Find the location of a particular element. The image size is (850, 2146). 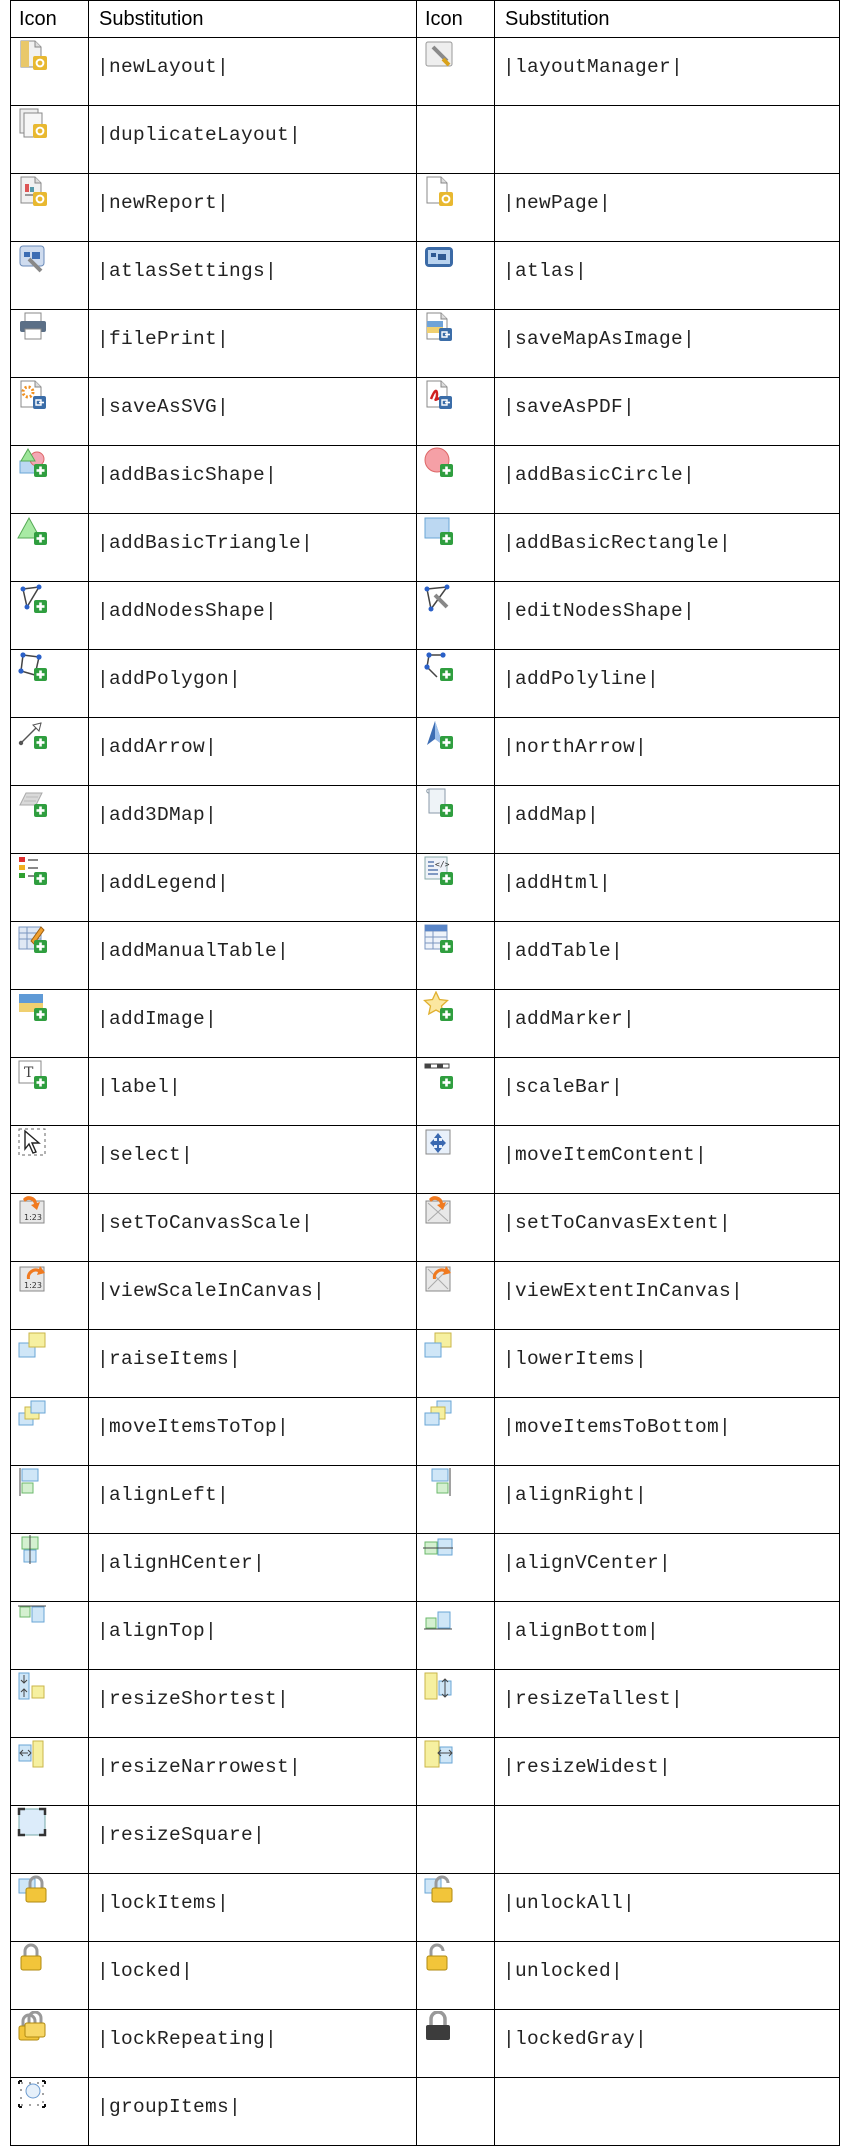

raise-items-icon is located at coordinates (32, 1345).